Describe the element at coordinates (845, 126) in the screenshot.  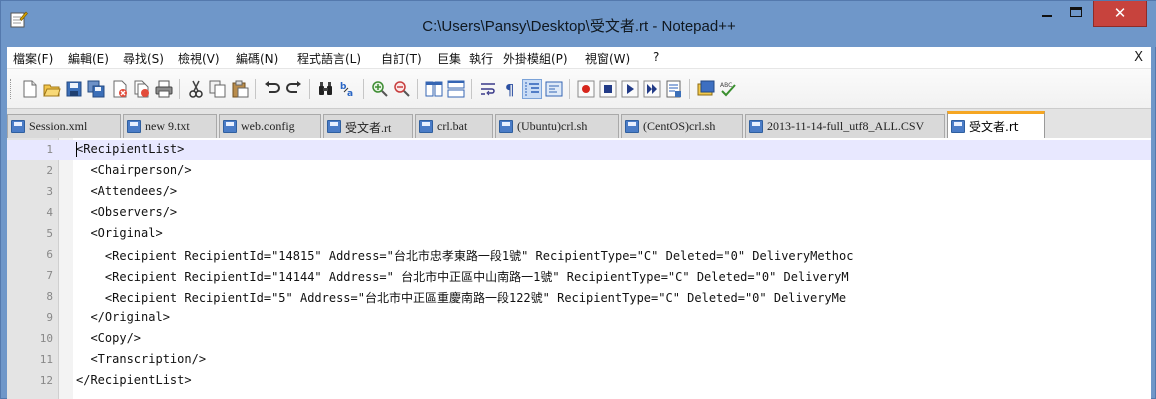
I see `tab-csv-file: 2013-11-14-full_utf8_ALL.CSV` at that location.